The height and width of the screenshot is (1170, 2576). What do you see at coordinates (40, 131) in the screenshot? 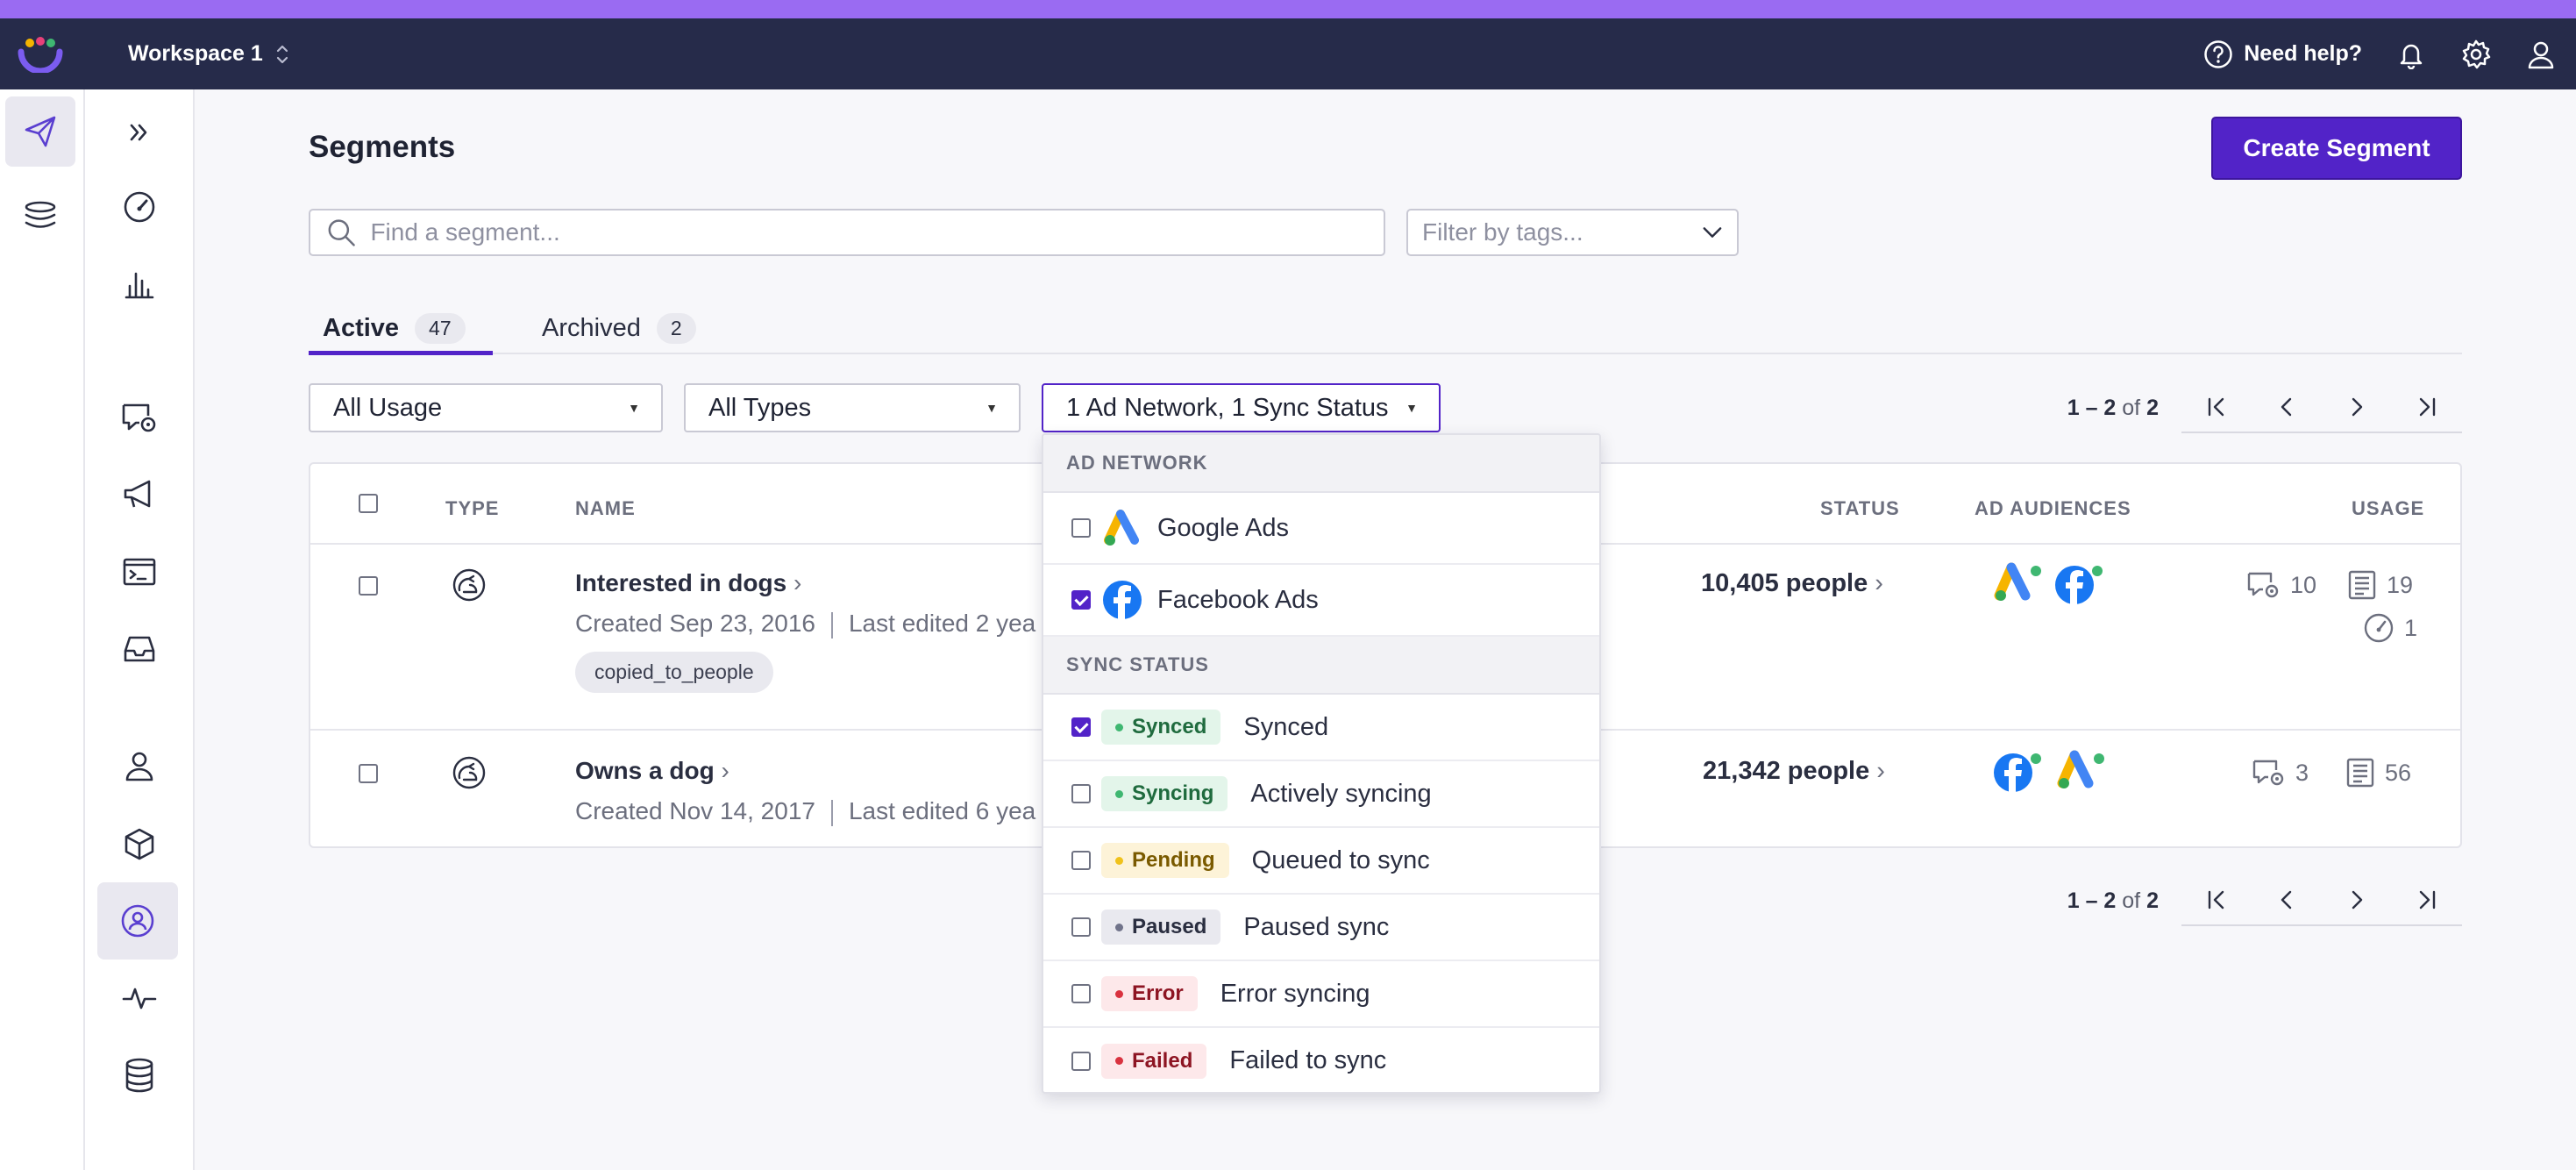
I see `nav-messaging` at bounding box center [40, 131].